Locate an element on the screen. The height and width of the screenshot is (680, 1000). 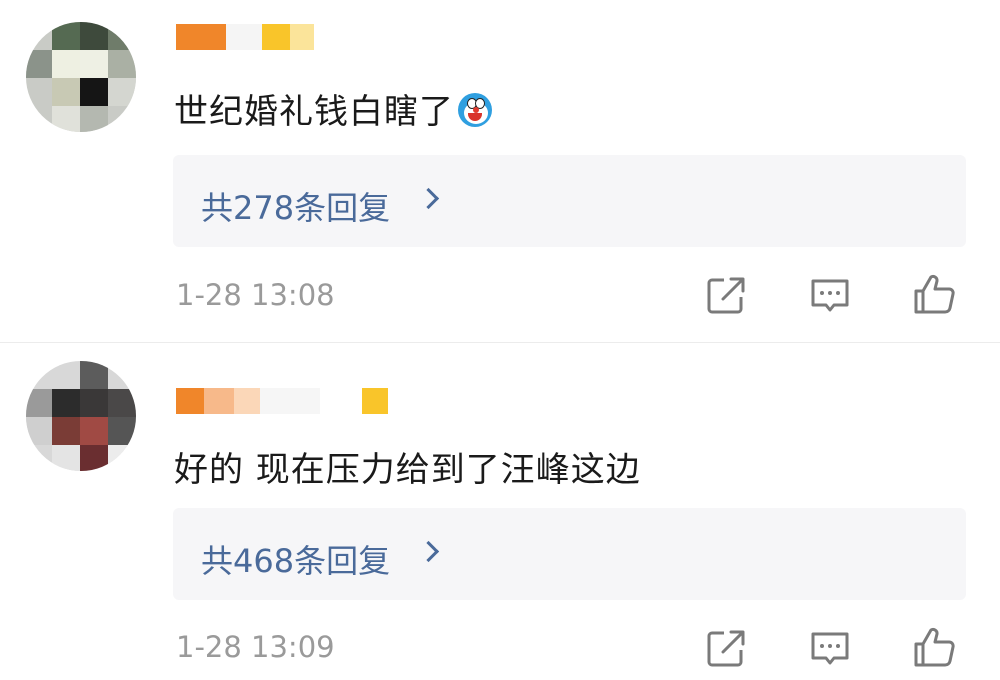
timestamp: 1-28 13:09 is located at coordinates (255, 647).